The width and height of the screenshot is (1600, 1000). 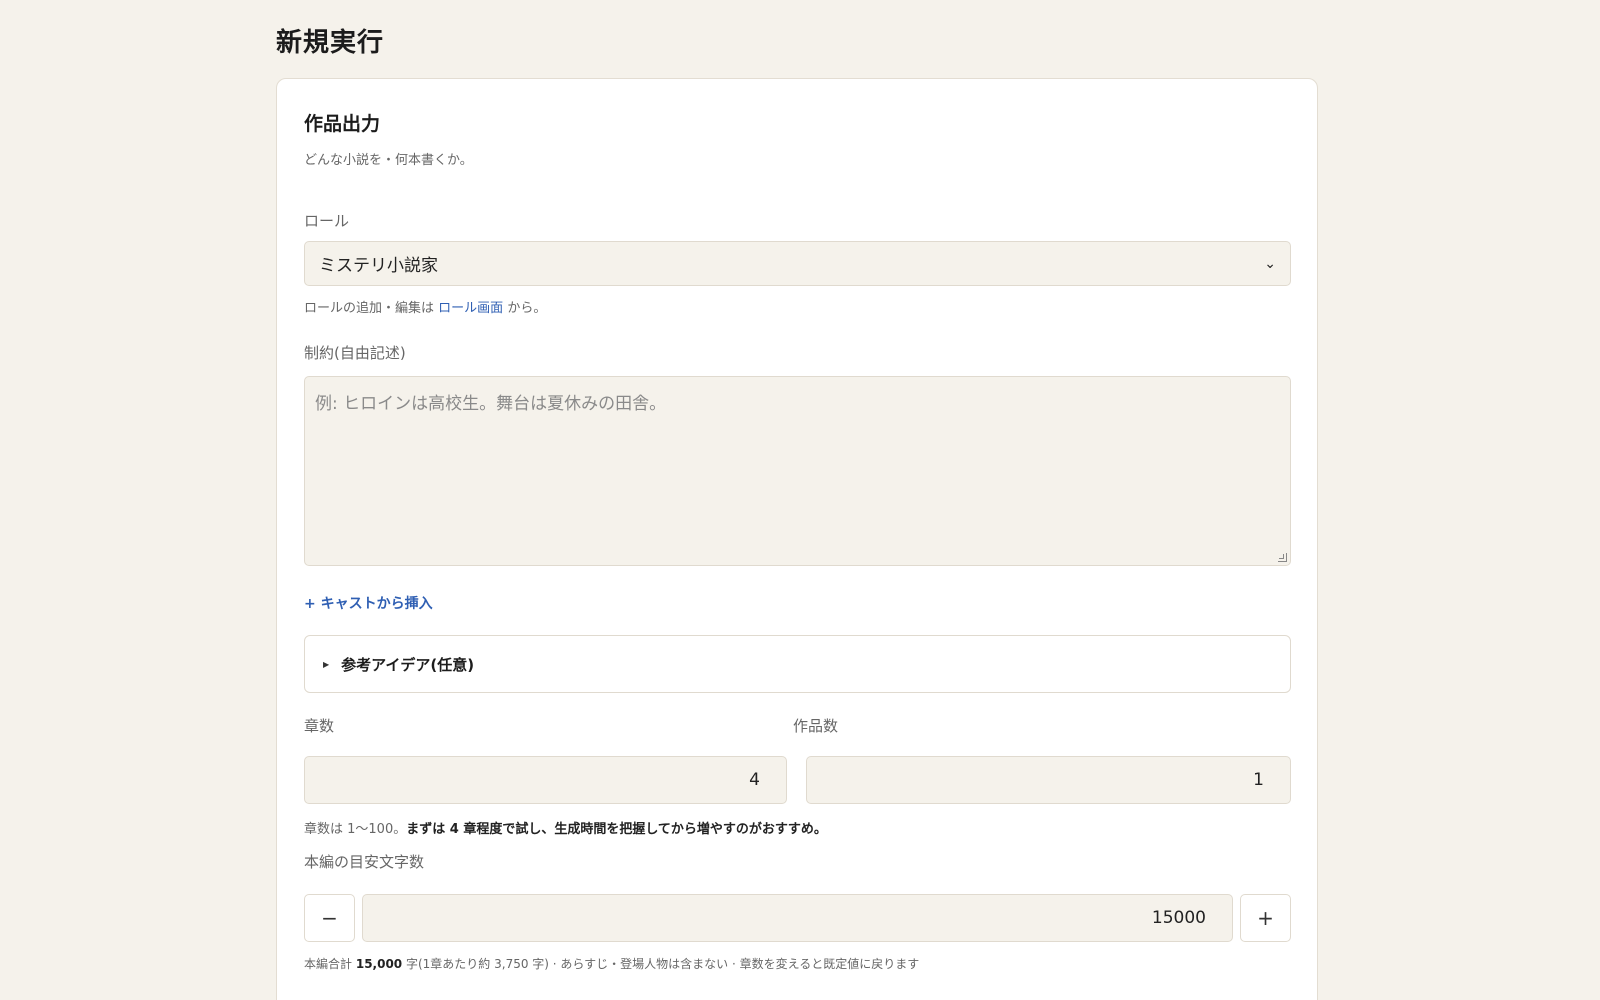 I want to click on constraints-textarea: 例: ヒロインは高校生。舞台は夏休みの田舎。, so click(x=797, y=471).